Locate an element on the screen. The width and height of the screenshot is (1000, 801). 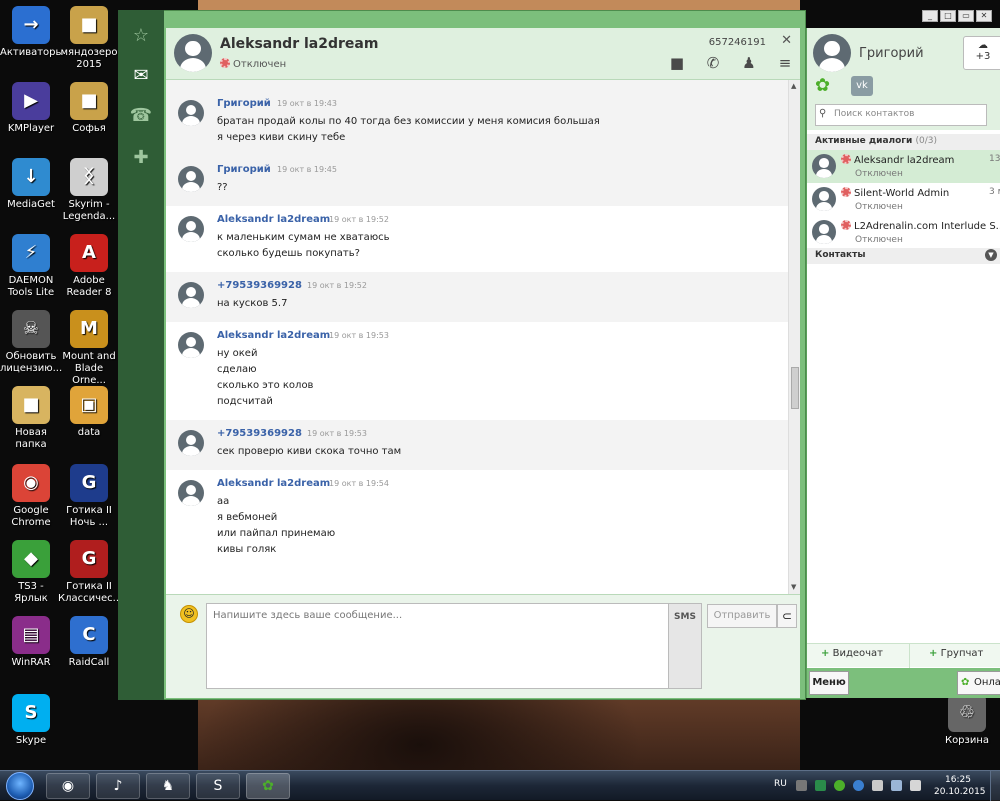
tray-arrow-icon is located at coordinates (801, 785).